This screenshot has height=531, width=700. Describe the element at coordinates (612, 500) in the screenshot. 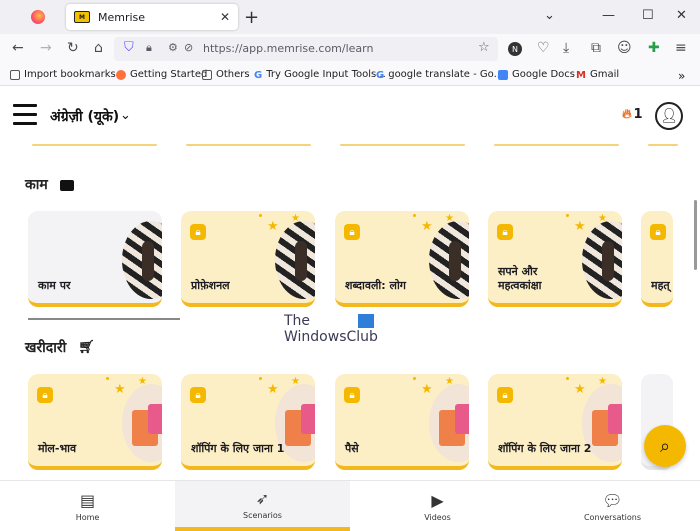

I see `chat-icon: 💬︎` at that location.